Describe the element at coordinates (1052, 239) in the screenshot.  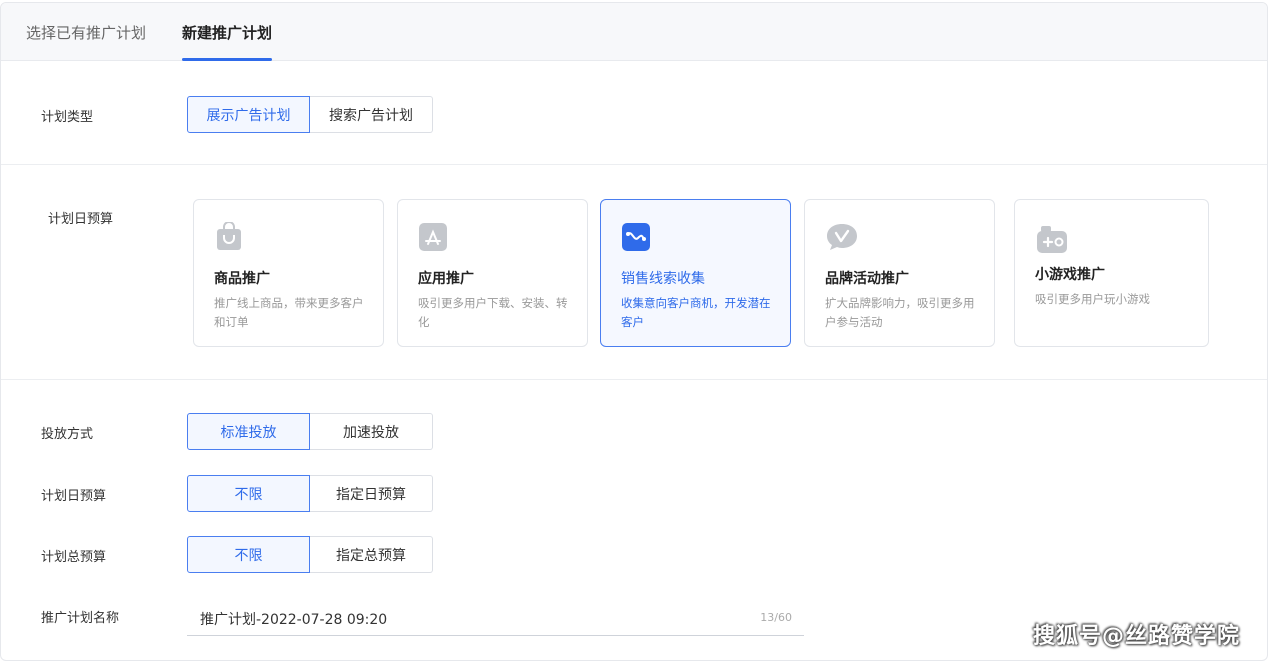
I see `game-controller-icon` at that location.